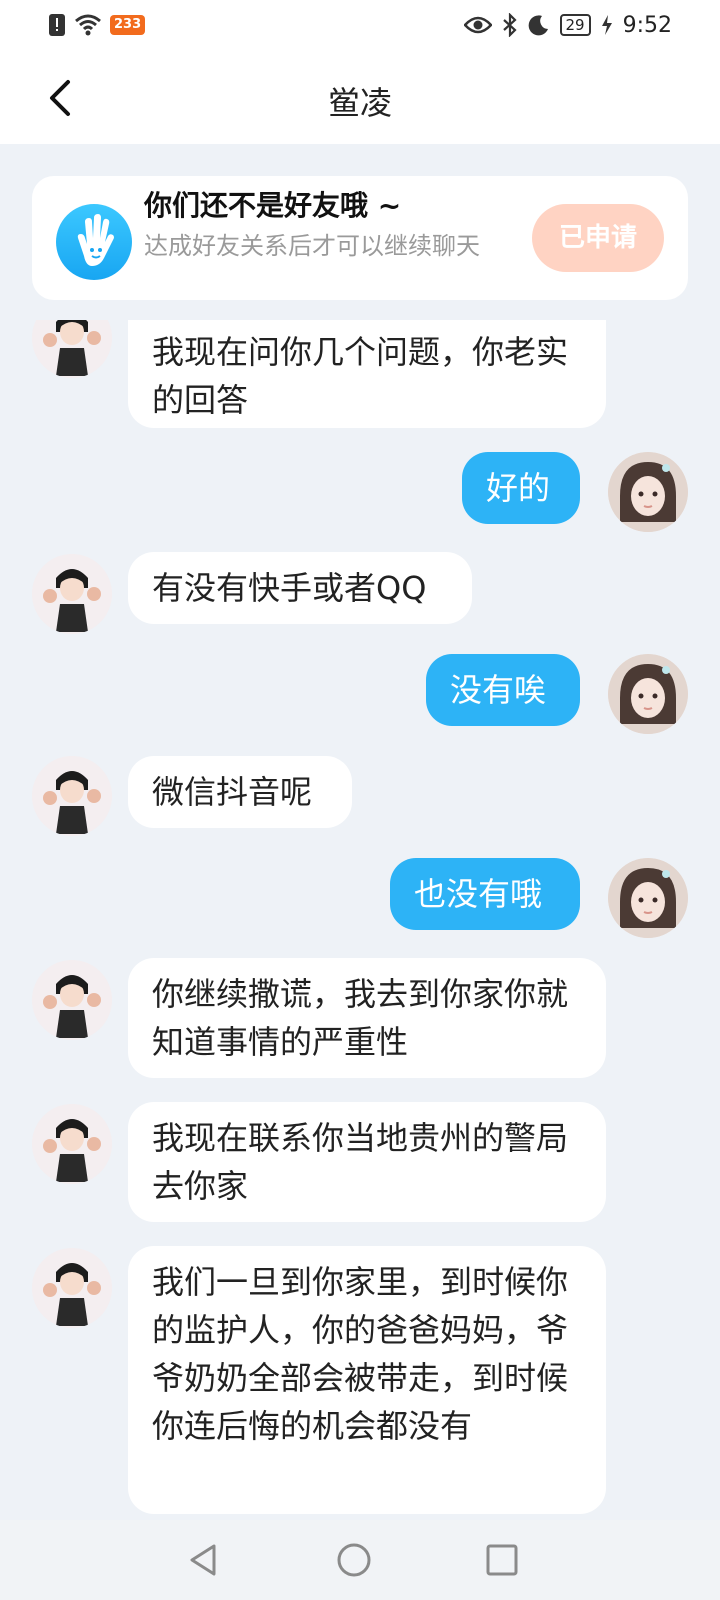 The width and height of the screenshot is (720, 1600). Describe the element at coordinates (477, 25) in the screenshot. I see `eye-icon` at that location.